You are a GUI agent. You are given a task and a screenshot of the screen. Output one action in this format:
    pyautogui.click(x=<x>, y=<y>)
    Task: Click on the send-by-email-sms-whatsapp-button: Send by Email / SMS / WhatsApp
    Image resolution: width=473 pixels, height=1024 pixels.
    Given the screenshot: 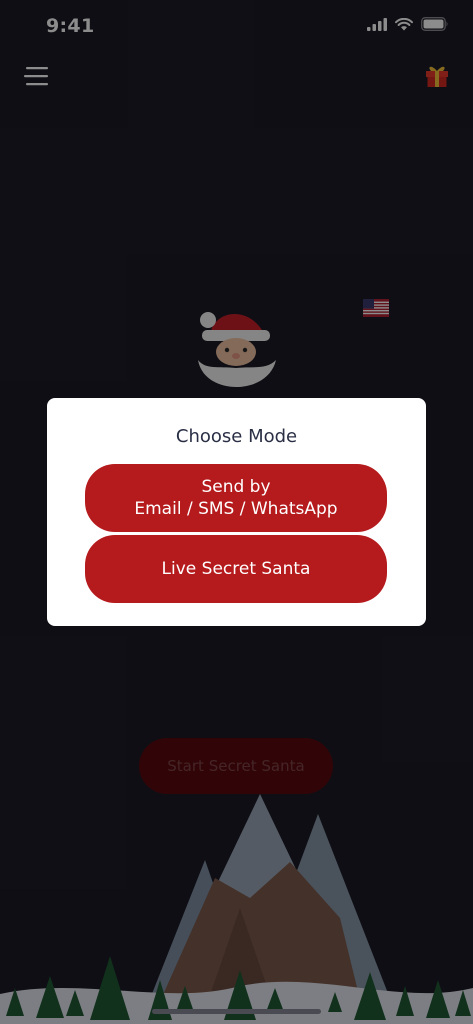 What is the action you would take?
    pyautogui.click(x=236, y=498)
    